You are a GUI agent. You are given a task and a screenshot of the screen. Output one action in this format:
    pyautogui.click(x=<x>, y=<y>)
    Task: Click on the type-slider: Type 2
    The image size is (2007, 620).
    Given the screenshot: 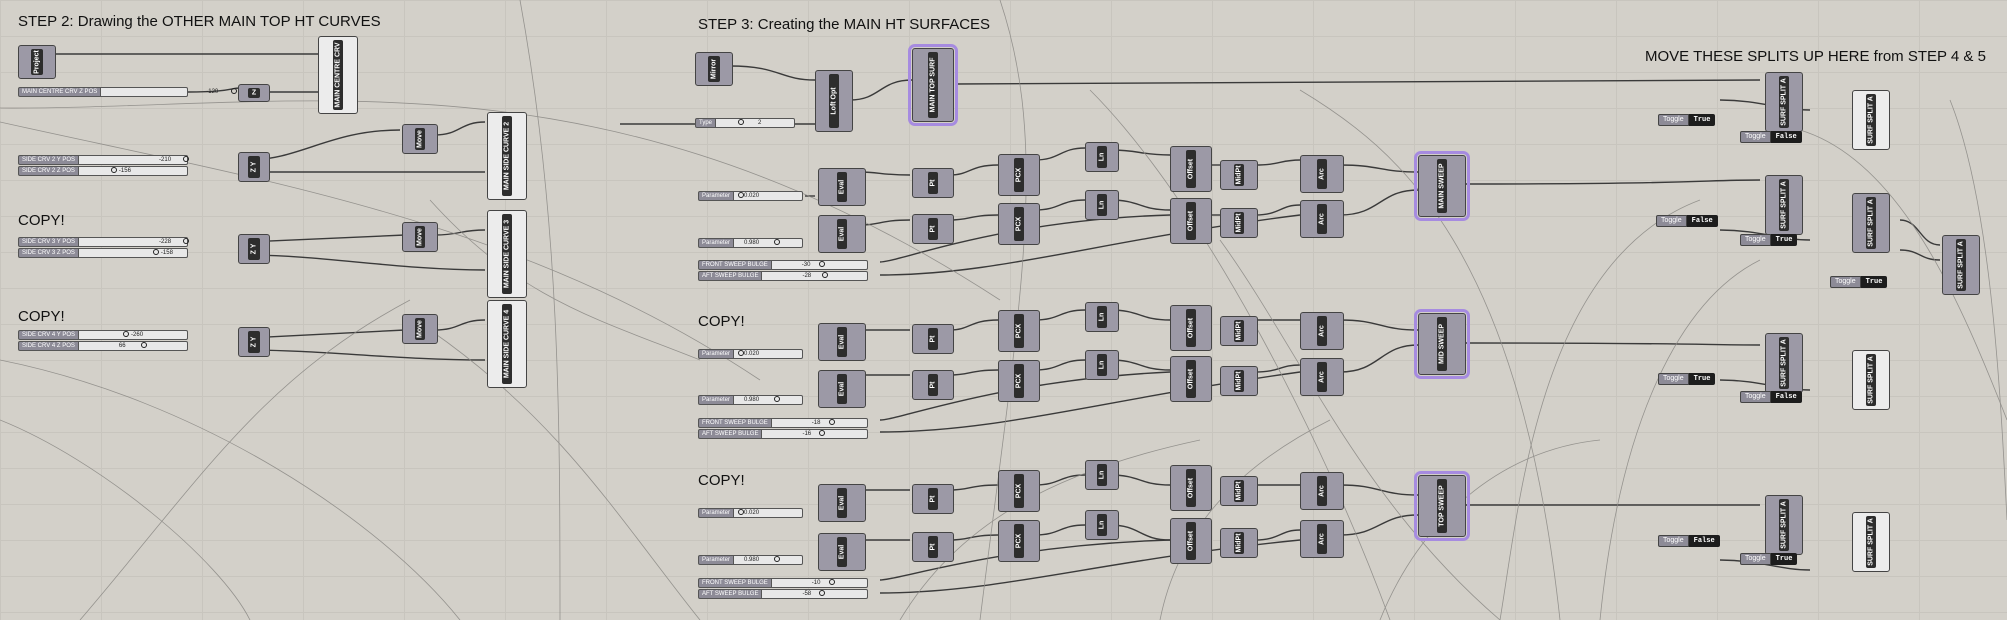 What is the action you would take?
    pyautogui.click(x=745, y=123)
    